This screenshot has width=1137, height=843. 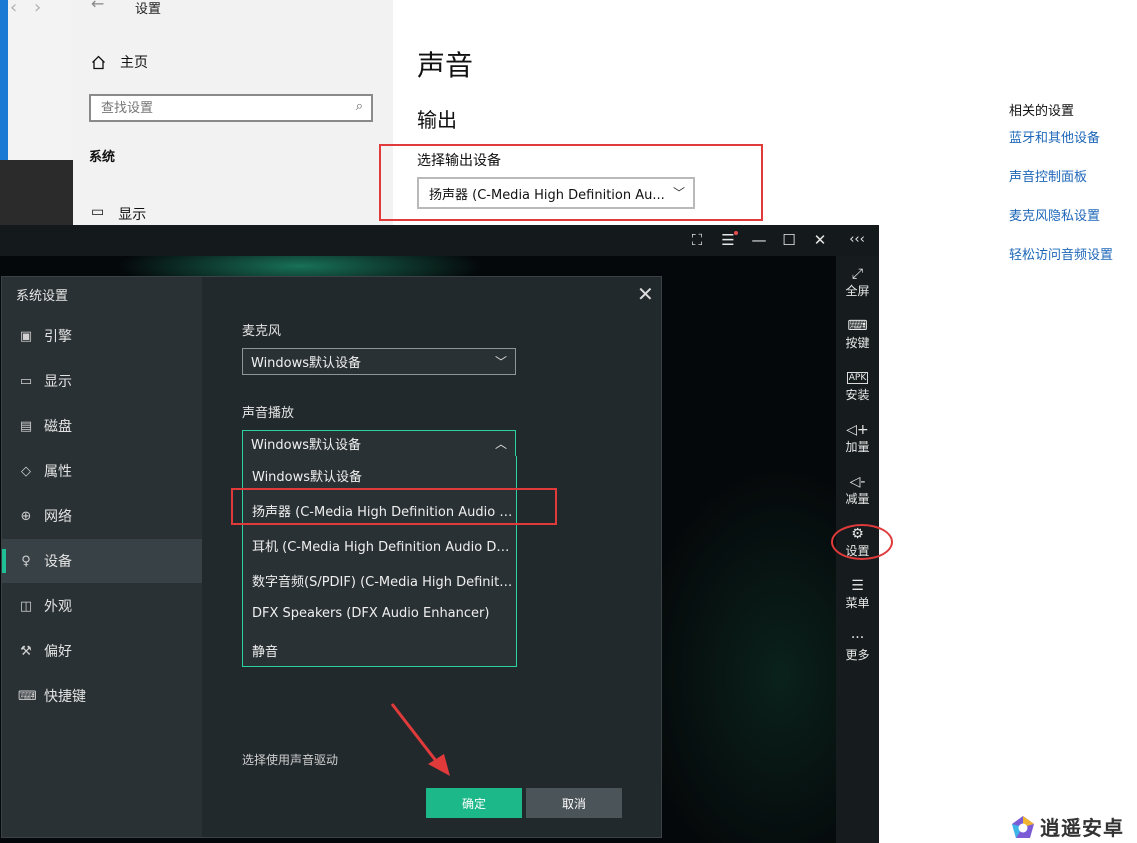 I want to click on fullscreen-button: ⤢ 全屏, so click(x=857, y=281).